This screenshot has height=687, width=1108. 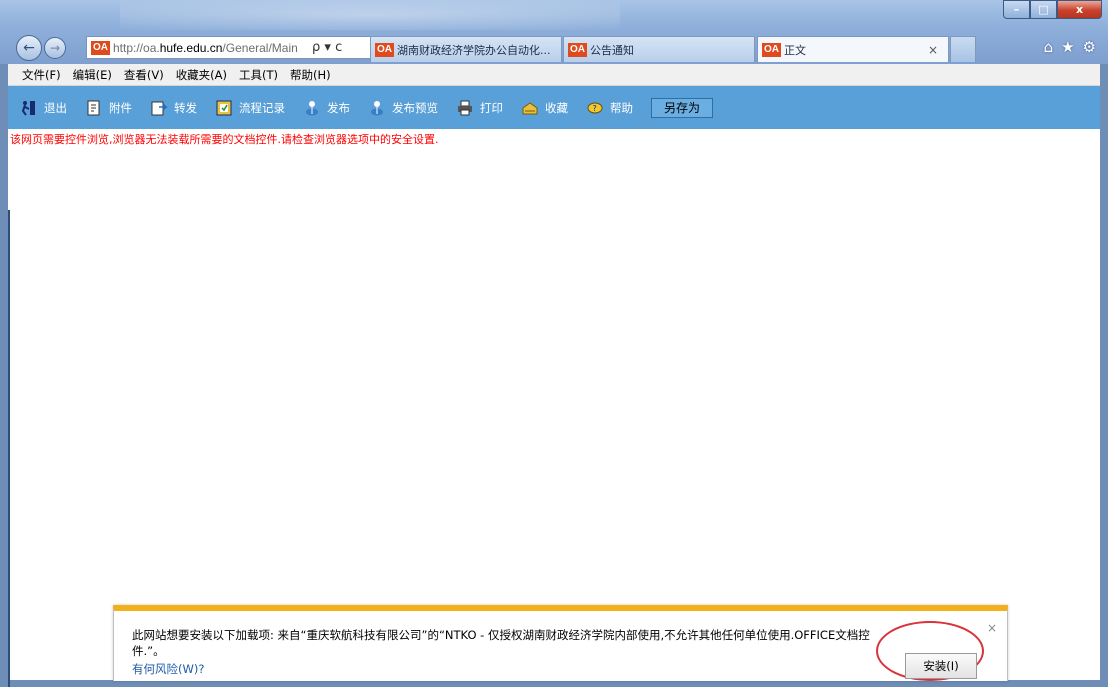 What do you see at coordinates (258, 75) in the screenshot?
I see `menu-tools: 工具(T)` at bounding box center [258, 75].